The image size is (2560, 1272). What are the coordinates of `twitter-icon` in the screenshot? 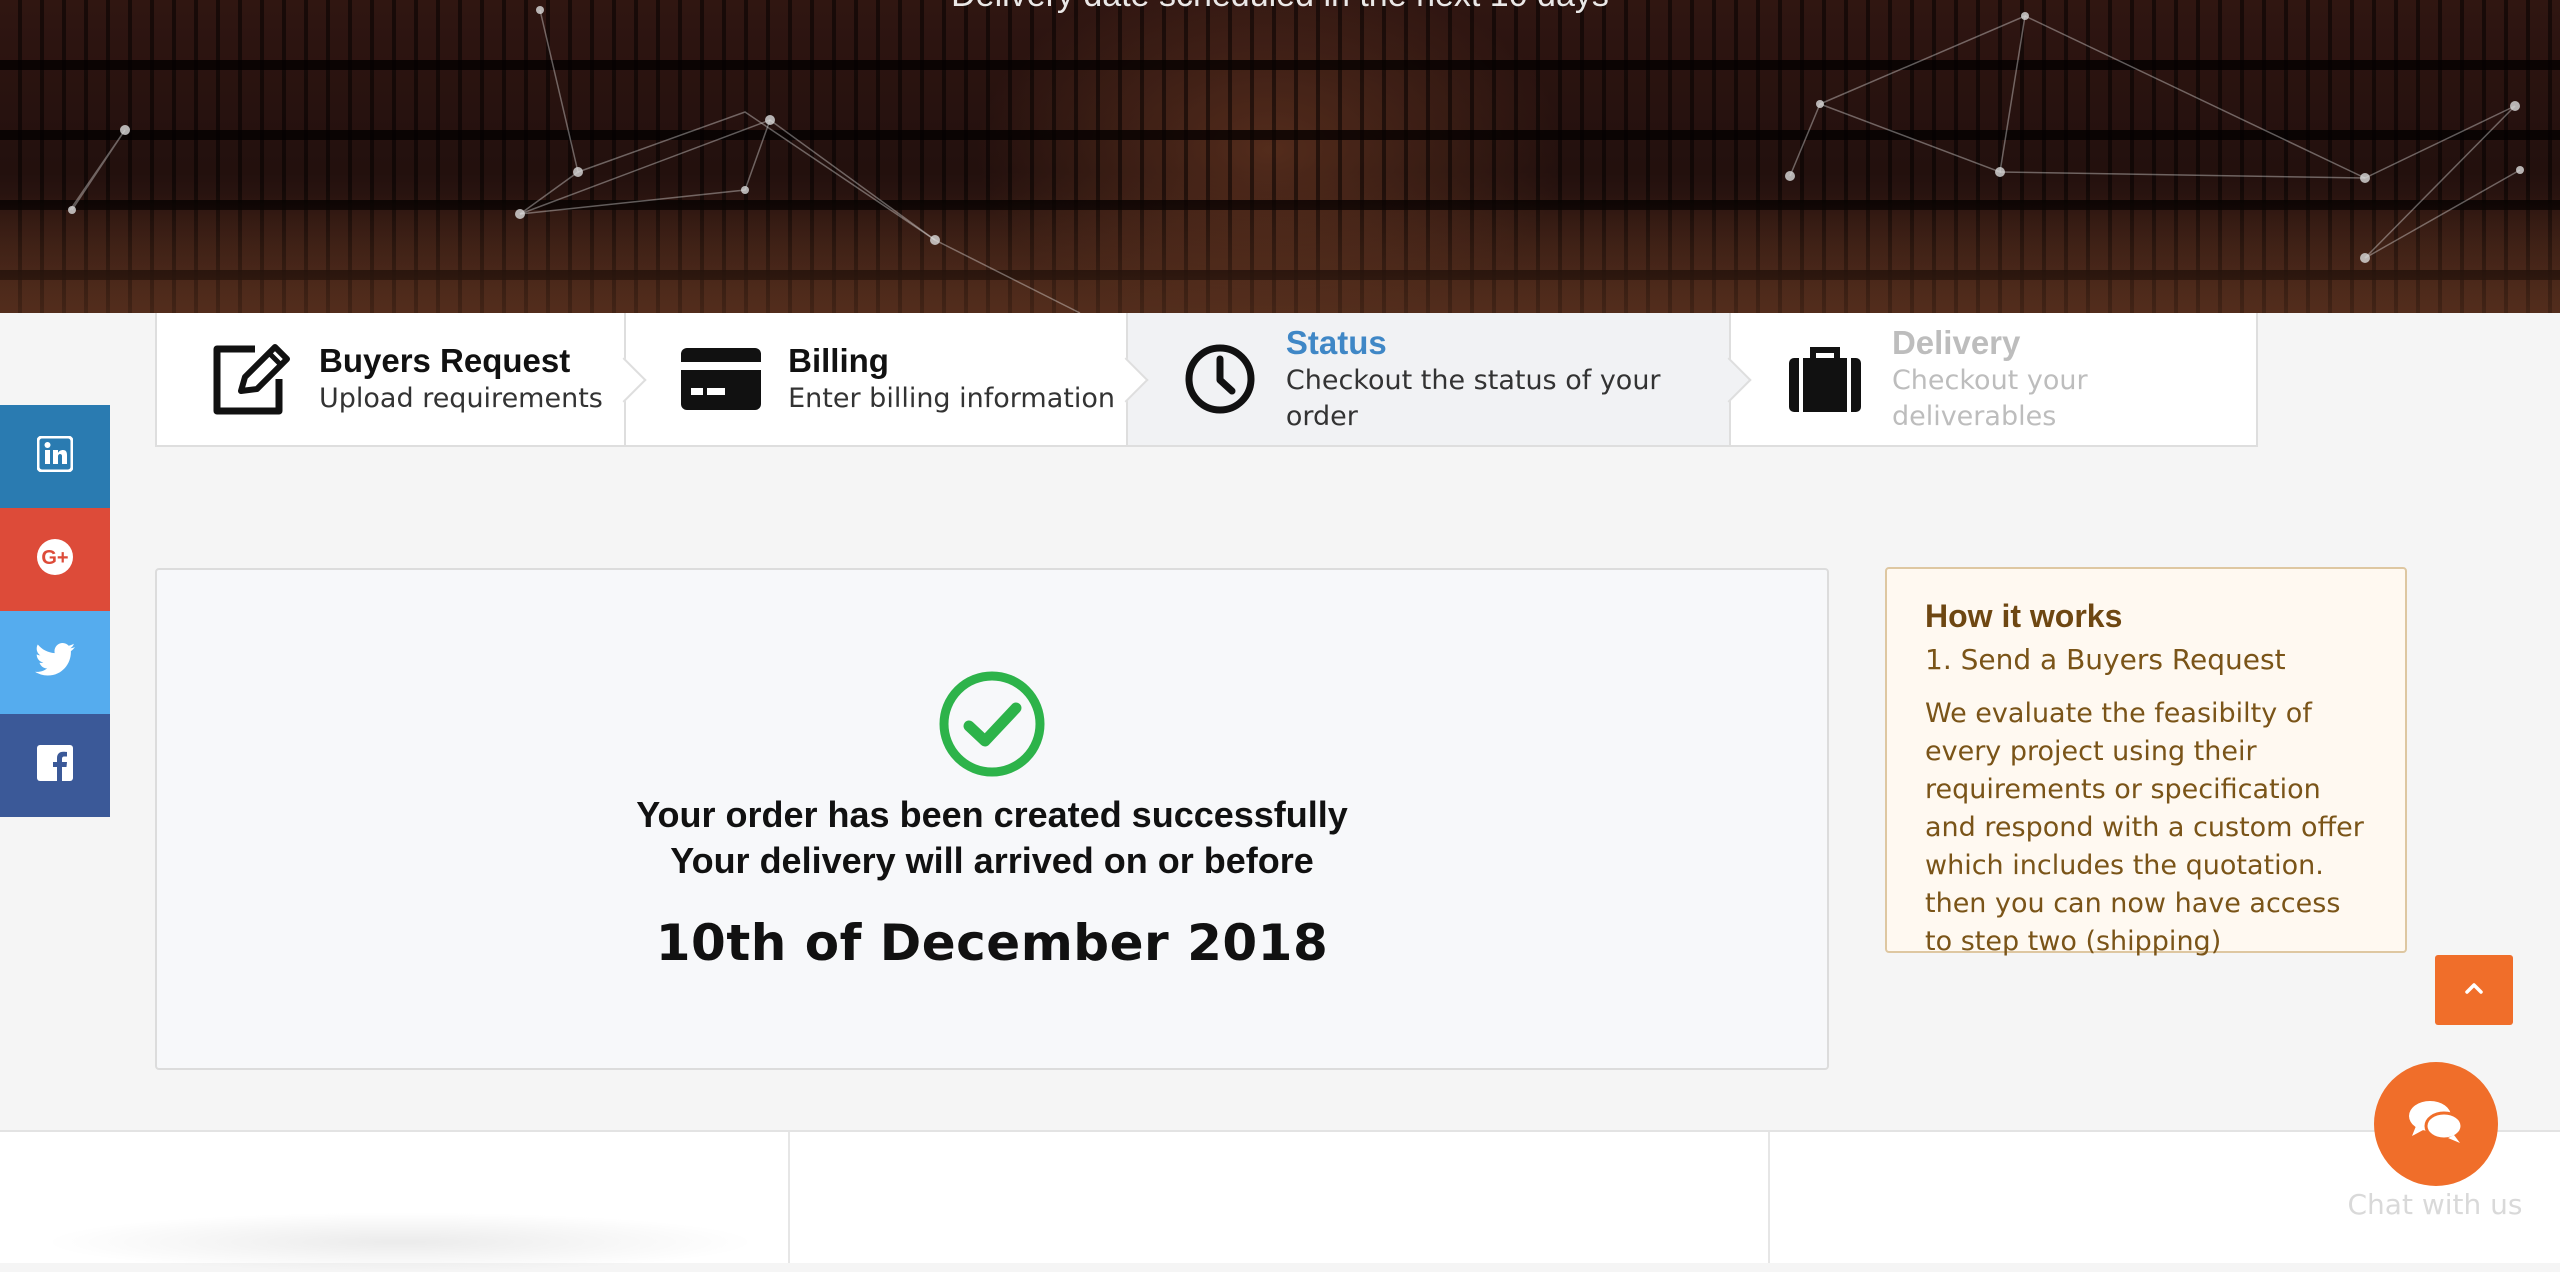 It's located at (55, 662).